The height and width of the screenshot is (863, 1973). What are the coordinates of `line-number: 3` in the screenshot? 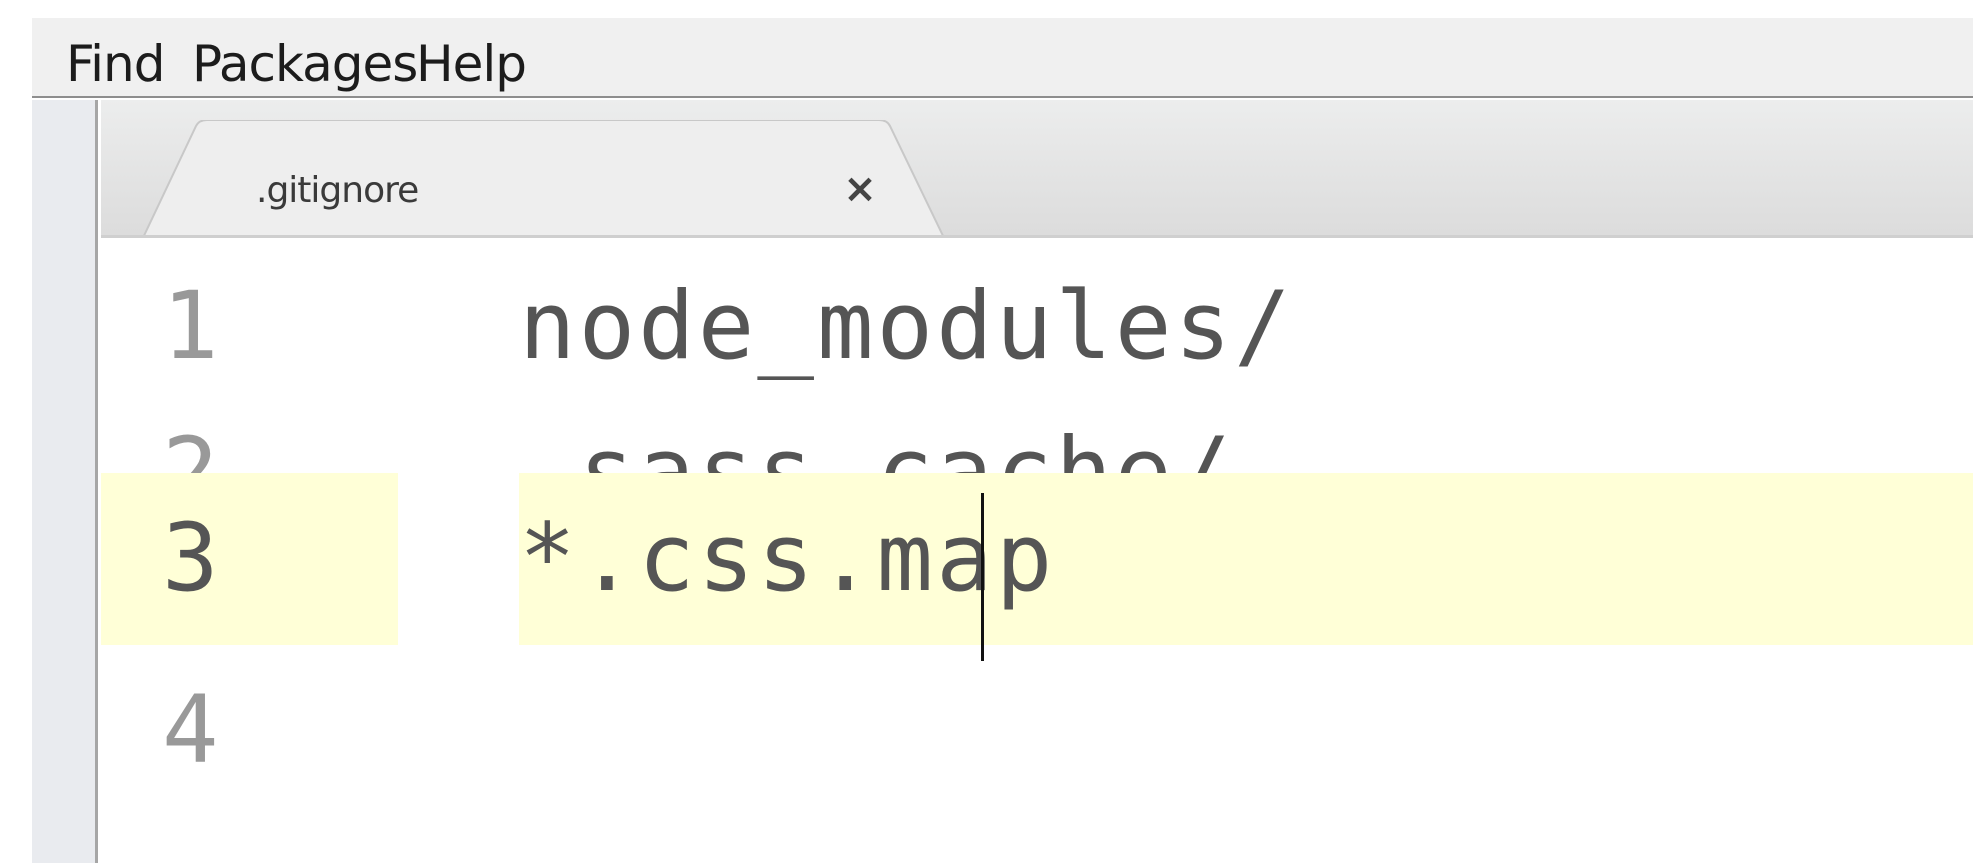 It's located at (249, 559).